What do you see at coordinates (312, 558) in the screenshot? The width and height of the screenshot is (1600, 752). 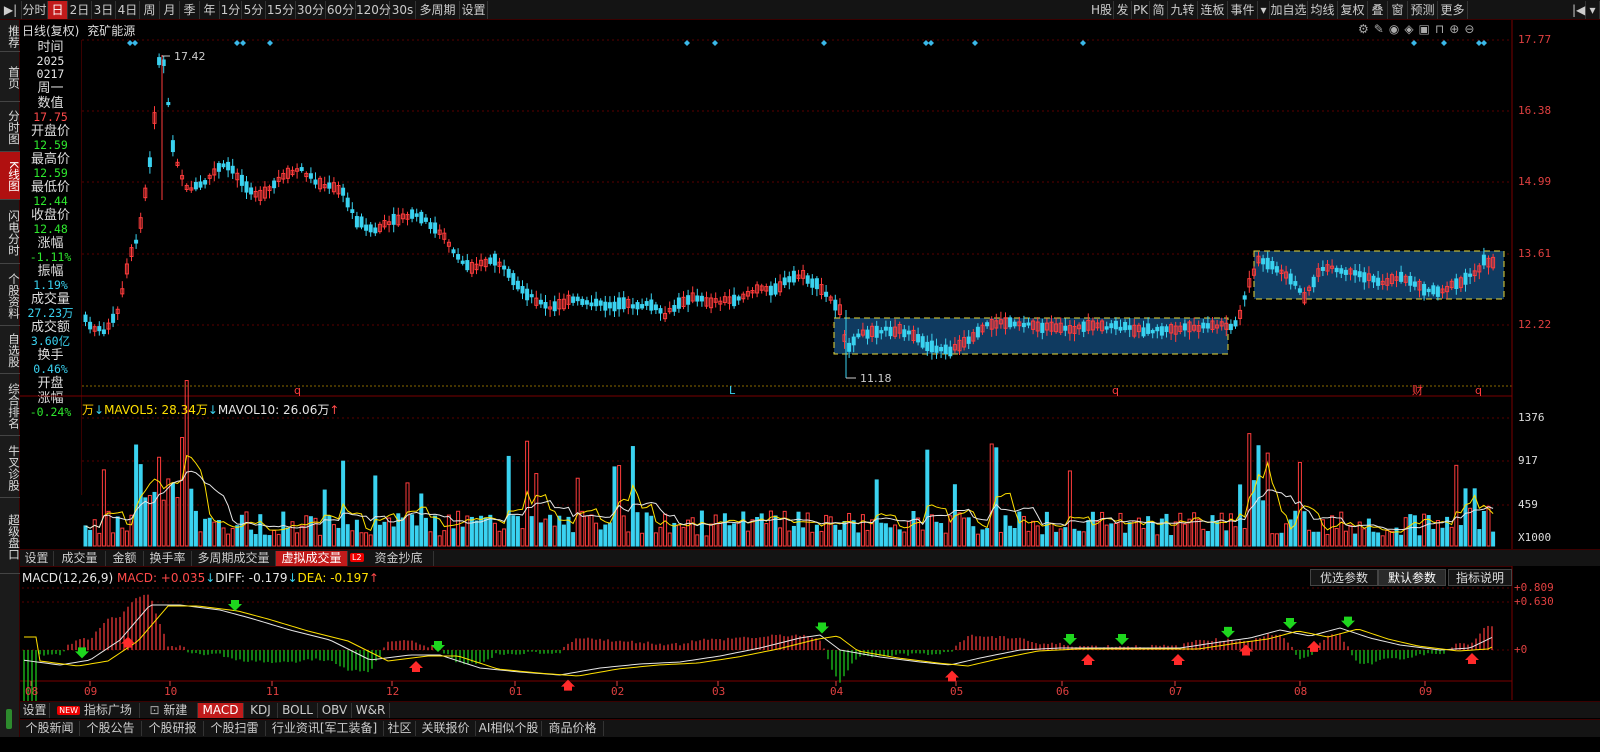 I see `volume-tab: 虚拟成交量` at bounding box center [312, 558].